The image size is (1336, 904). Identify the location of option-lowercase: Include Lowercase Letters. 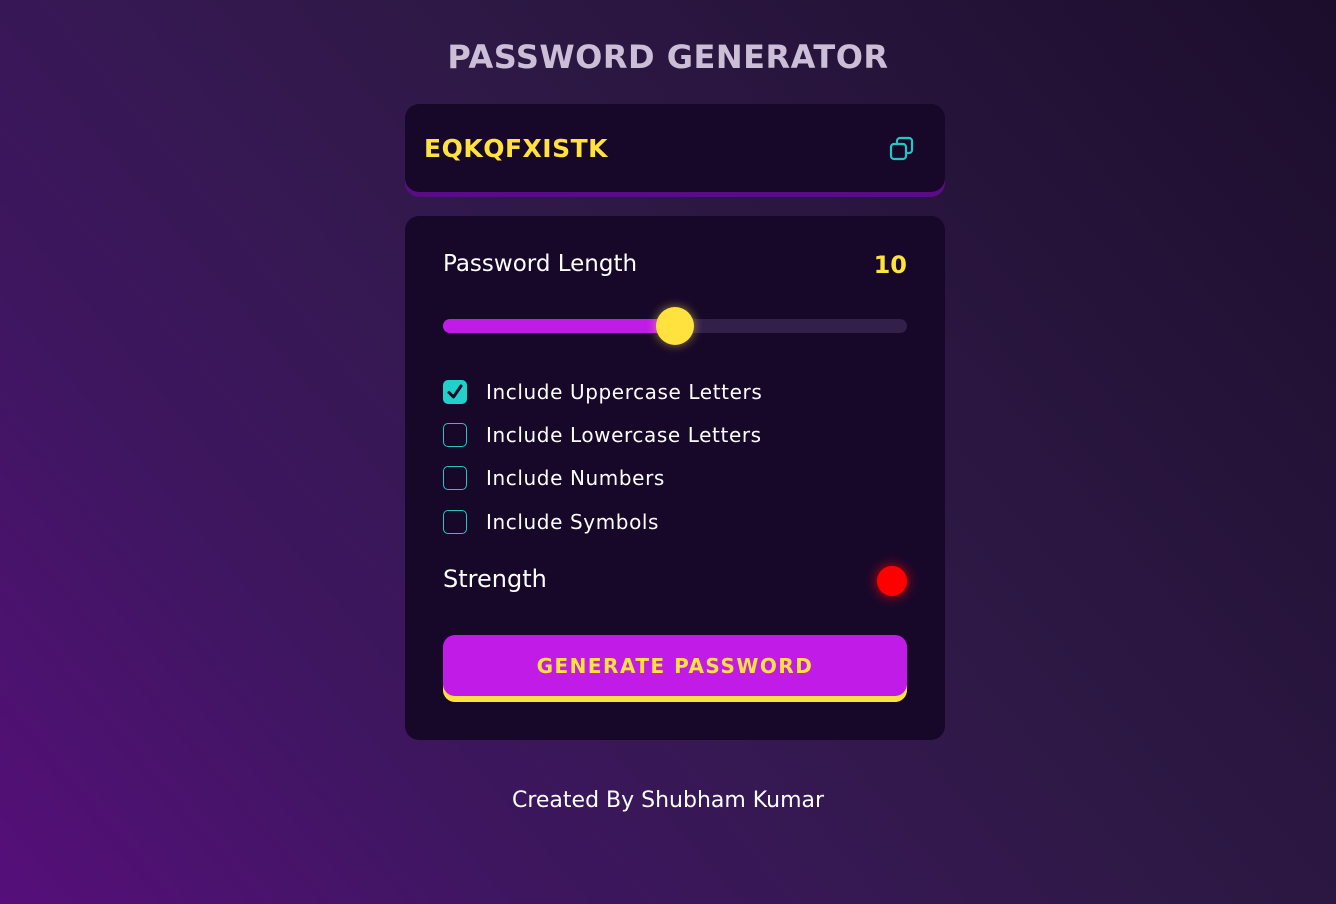
(602, 435).